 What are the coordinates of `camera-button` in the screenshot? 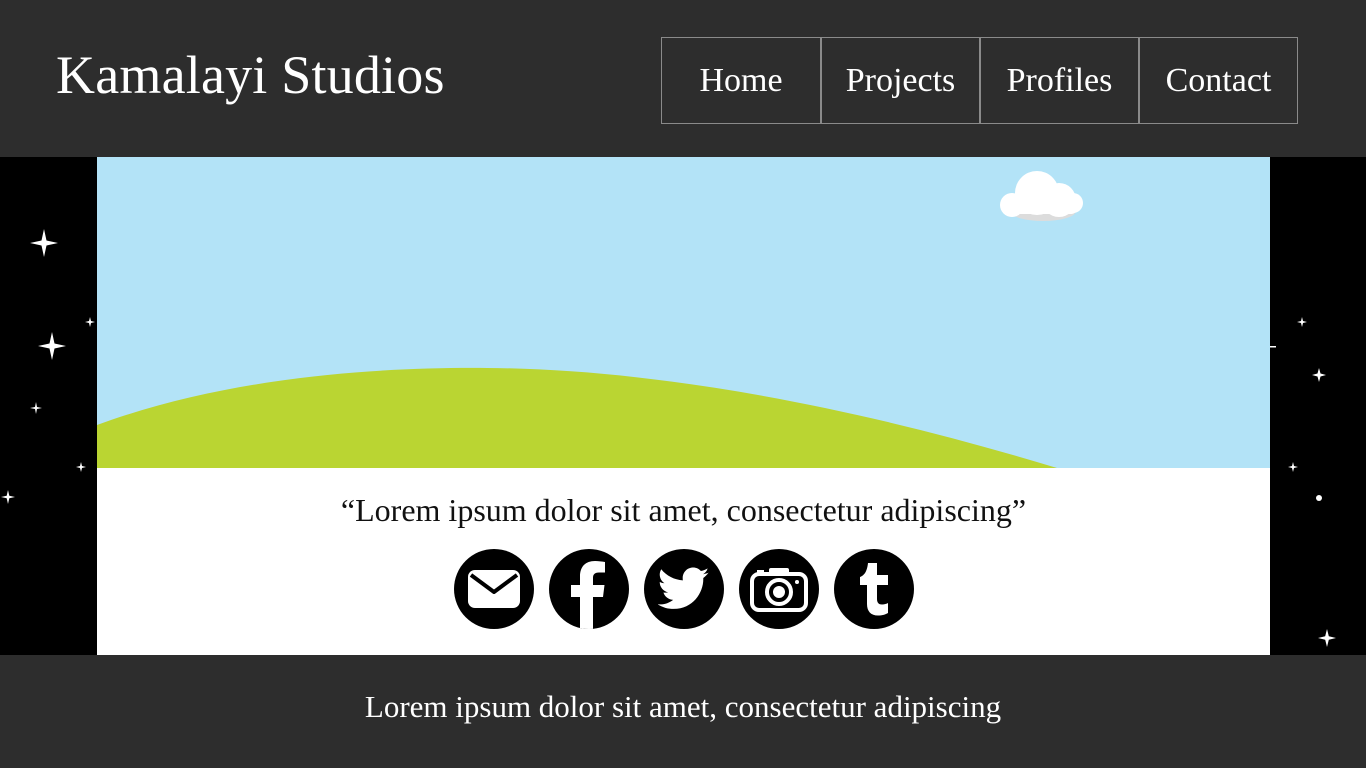 It's located at (778, 589).